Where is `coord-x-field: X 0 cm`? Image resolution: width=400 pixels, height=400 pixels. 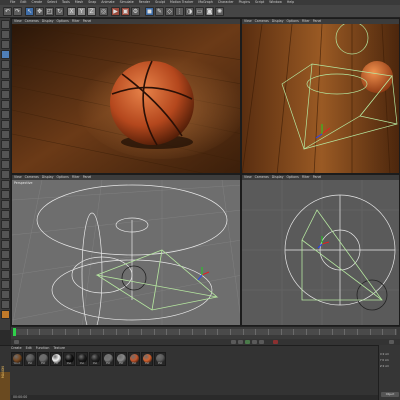
coord-x-field: X 0 cm is located at coordinates (390, 355).